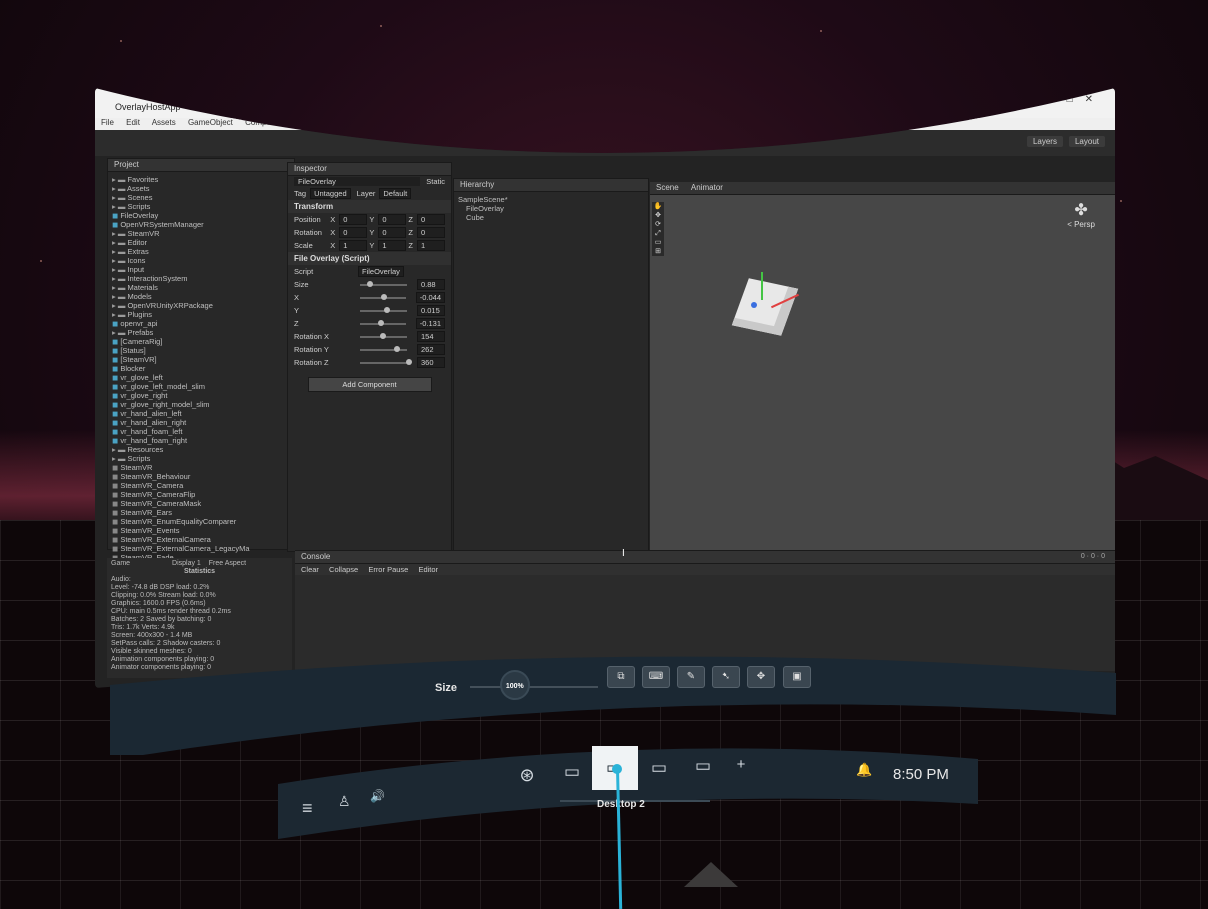 The height and width of the screenshot is (909, 1208). I want to click on project-item: SteamVR, so click(201, 467).